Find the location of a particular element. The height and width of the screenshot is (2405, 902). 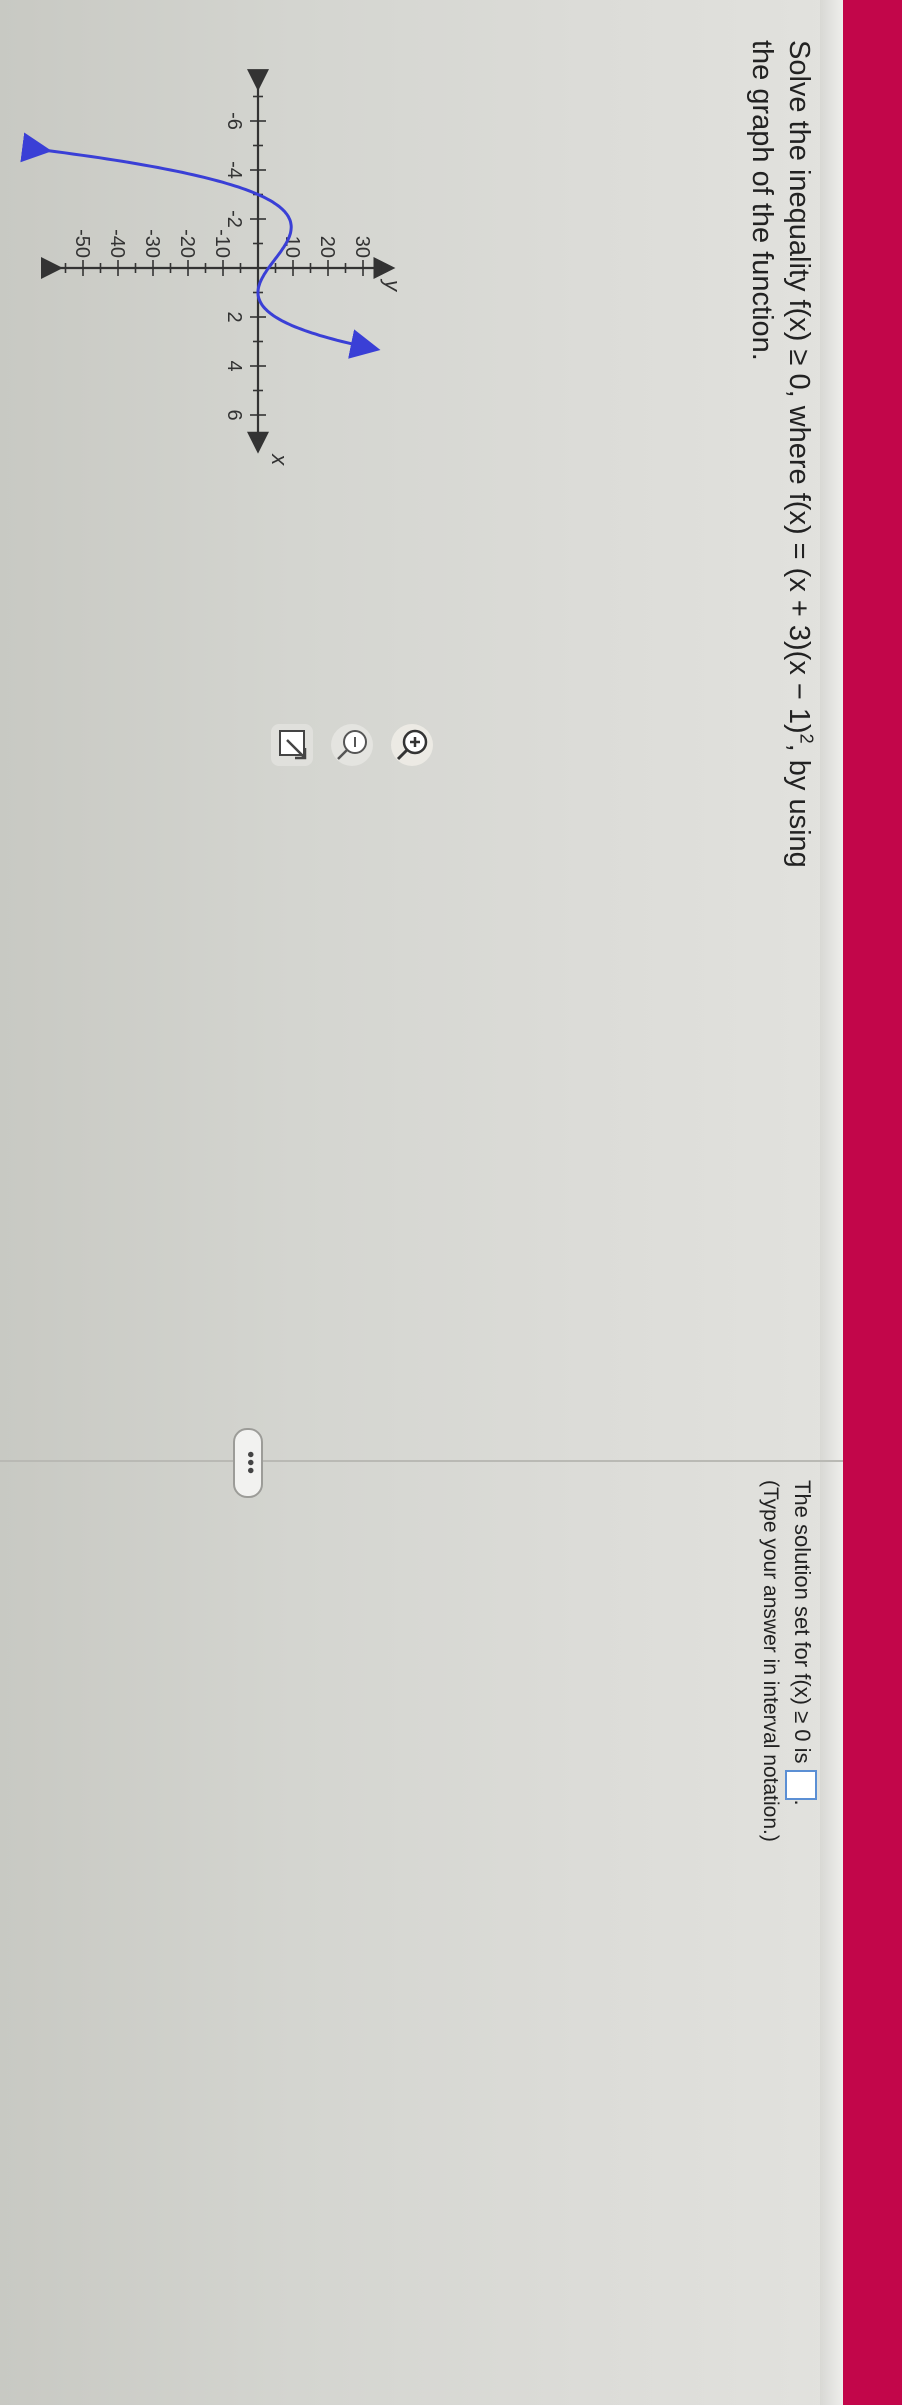

function-graph: -6-4-2246302010-10-20-30-40-50 x y is located at coordinates (212, 267).